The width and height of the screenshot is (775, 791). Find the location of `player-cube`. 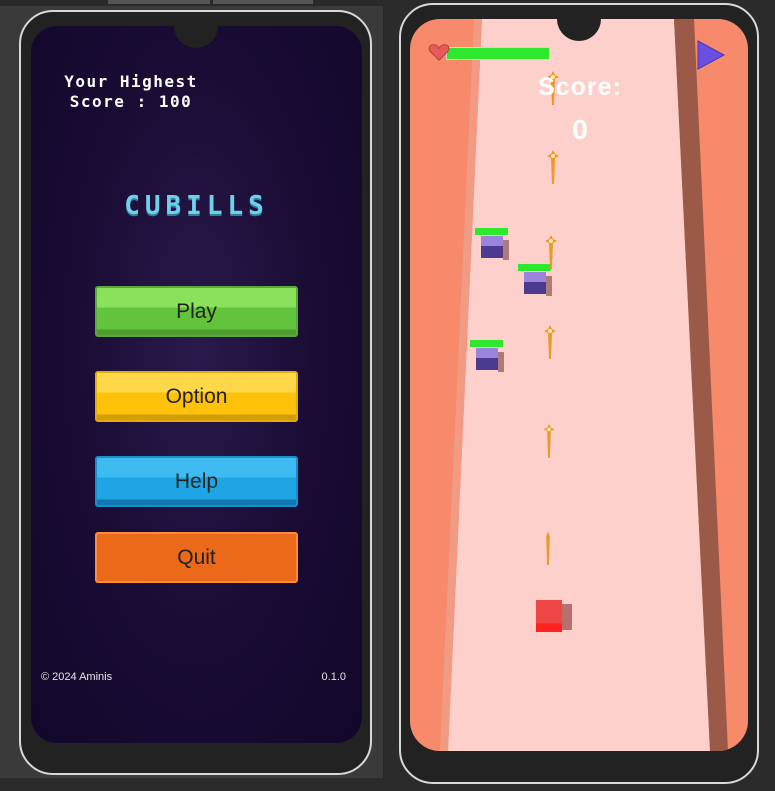

player-cube is located at coordinates (555, 616).